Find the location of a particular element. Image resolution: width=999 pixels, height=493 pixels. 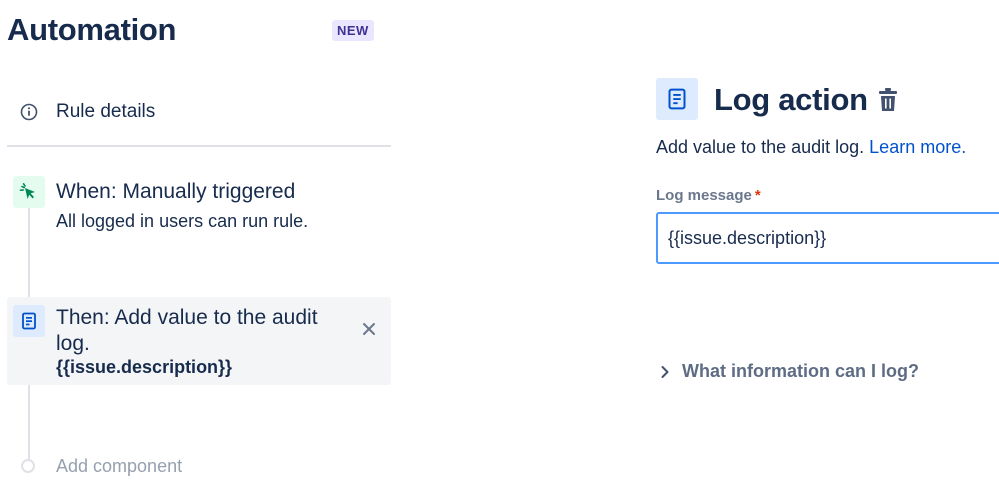

info-icon is located at coordinates (29, 112).